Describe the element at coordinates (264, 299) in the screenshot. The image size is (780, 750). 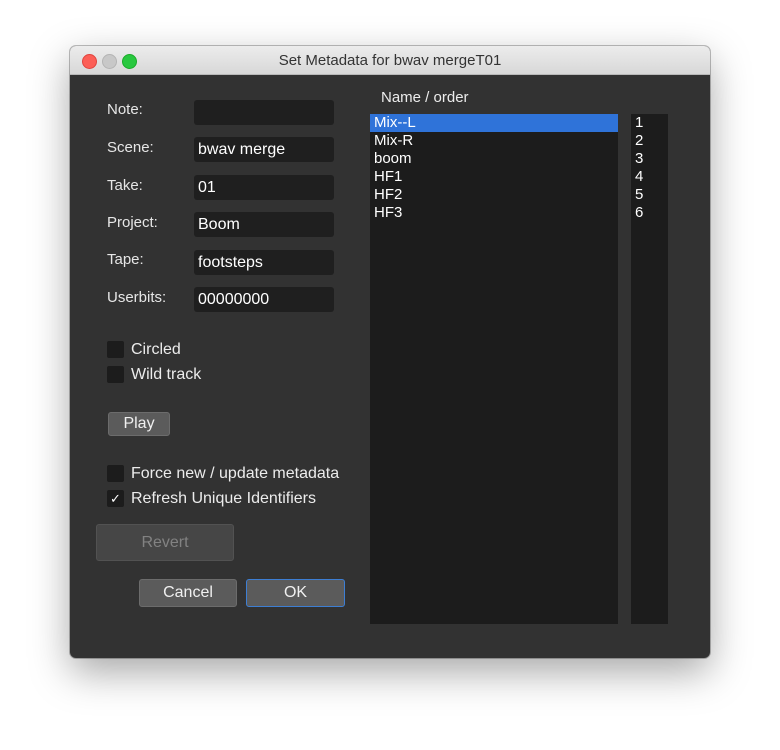
I see `userbits-field: 00000000` at that location.